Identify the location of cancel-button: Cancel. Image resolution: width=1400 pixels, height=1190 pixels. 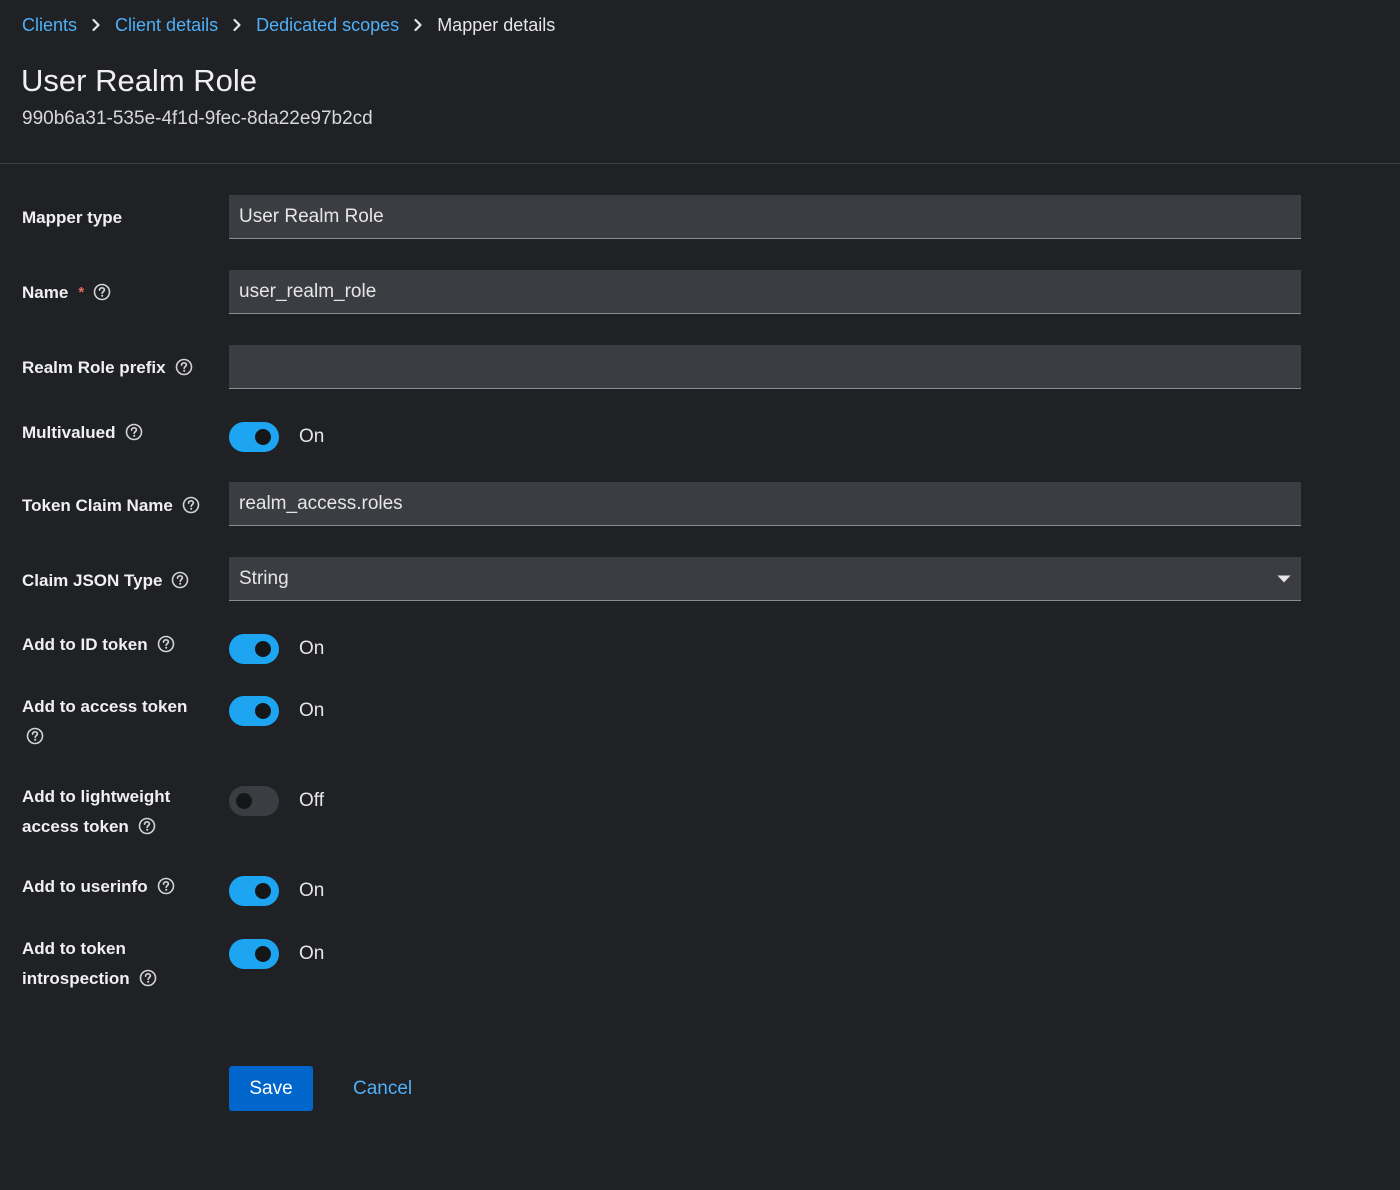
(382, 1088).